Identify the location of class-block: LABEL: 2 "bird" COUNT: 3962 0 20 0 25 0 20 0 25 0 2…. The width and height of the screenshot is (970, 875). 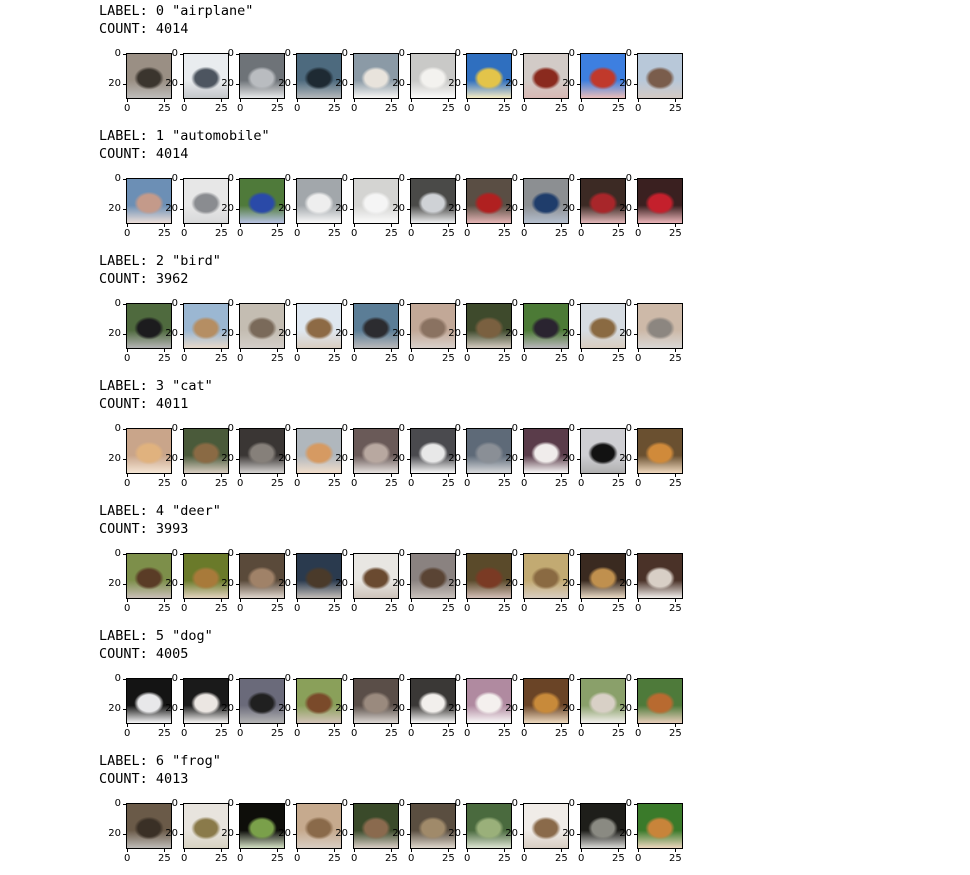
(485, 312).